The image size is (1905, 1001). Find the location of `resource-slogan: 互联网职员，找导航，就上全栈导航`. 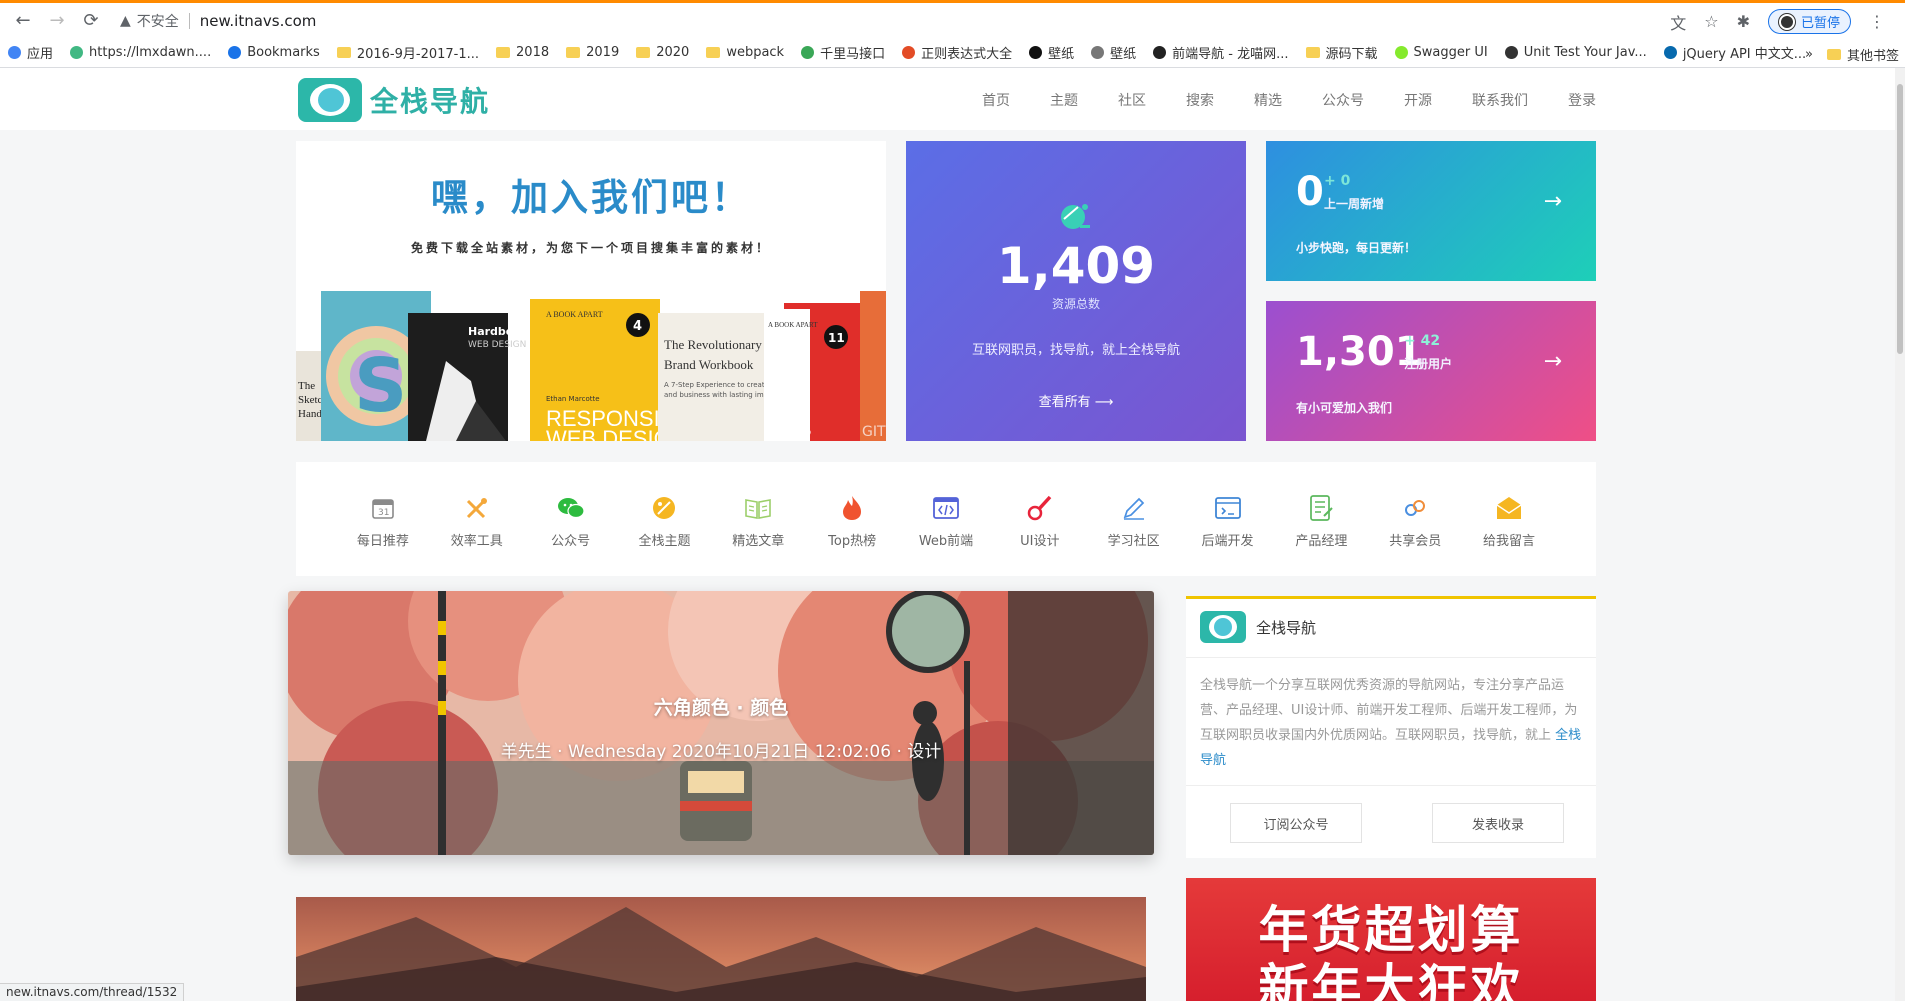

resource-slogan: 互联网职员，找导航，就上全栈导航 is located at coordinates (1075, 350).